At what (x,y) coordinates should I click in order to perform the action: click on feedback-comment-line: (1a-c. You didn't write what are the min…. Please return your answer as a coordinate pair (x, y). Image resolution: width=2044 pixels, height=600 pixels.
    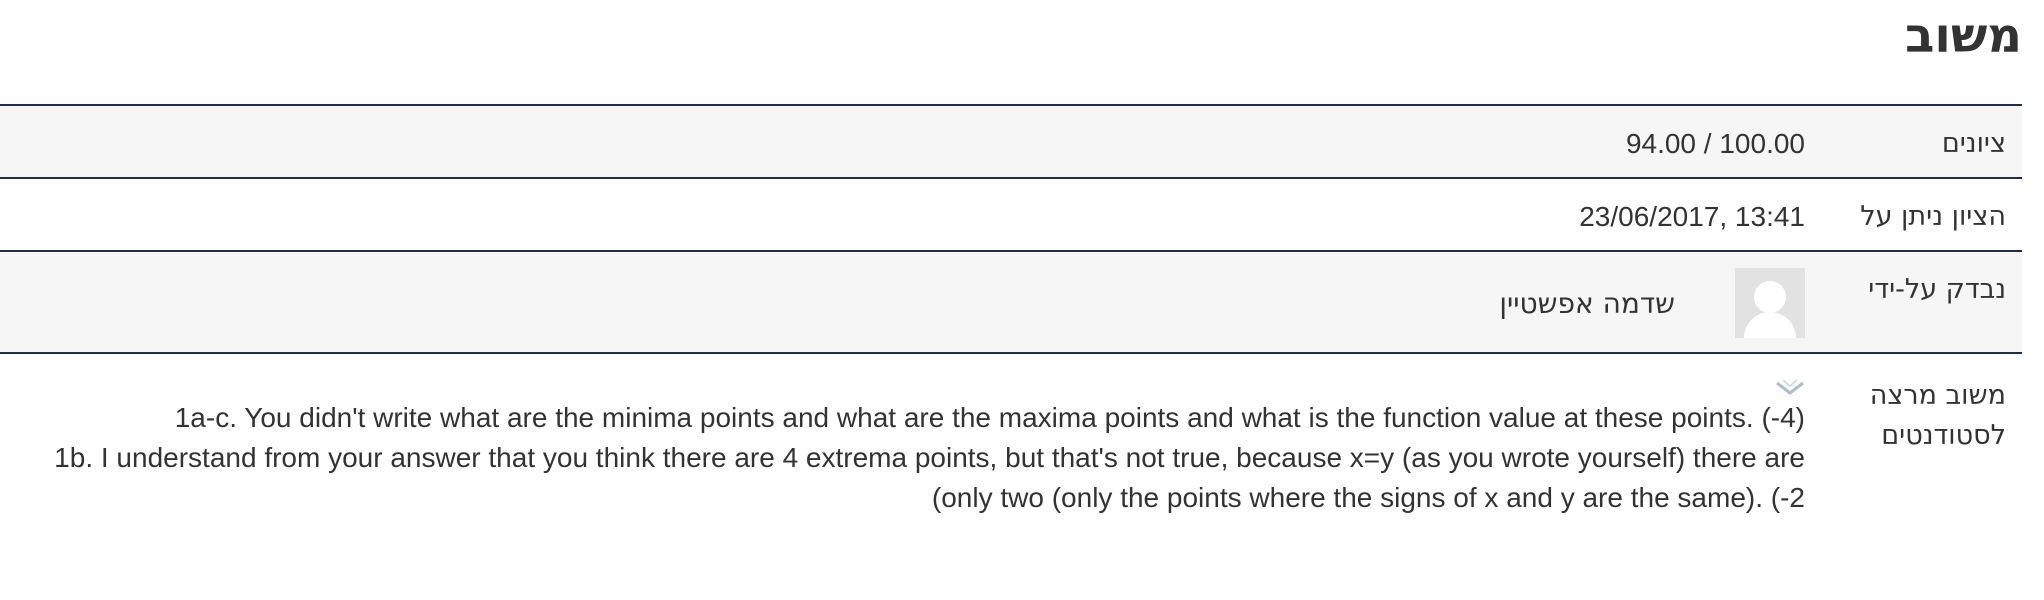
    Looking at the image, I should click on (989, 417).